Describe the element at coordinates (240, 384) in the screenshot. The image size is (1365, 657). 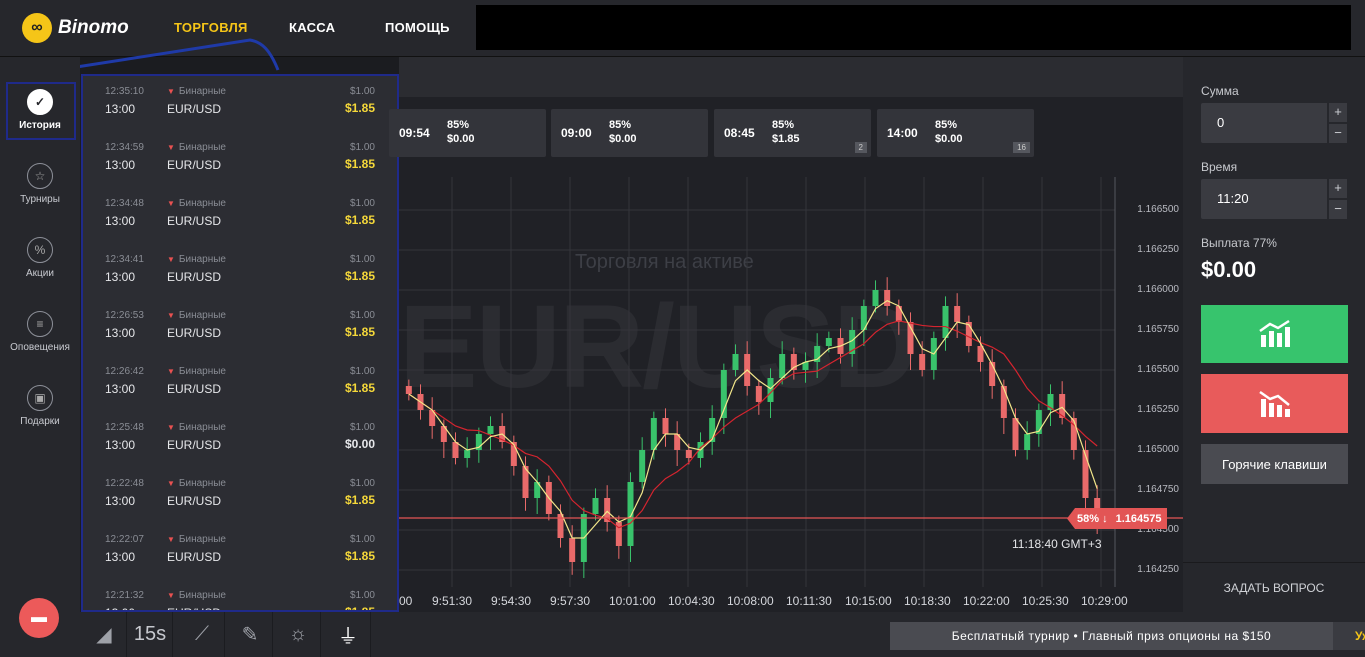
I see `history-row: 12:26:42 13:00 ▼ Бинарные EUR/USD $1.00 $1.85` at that location.